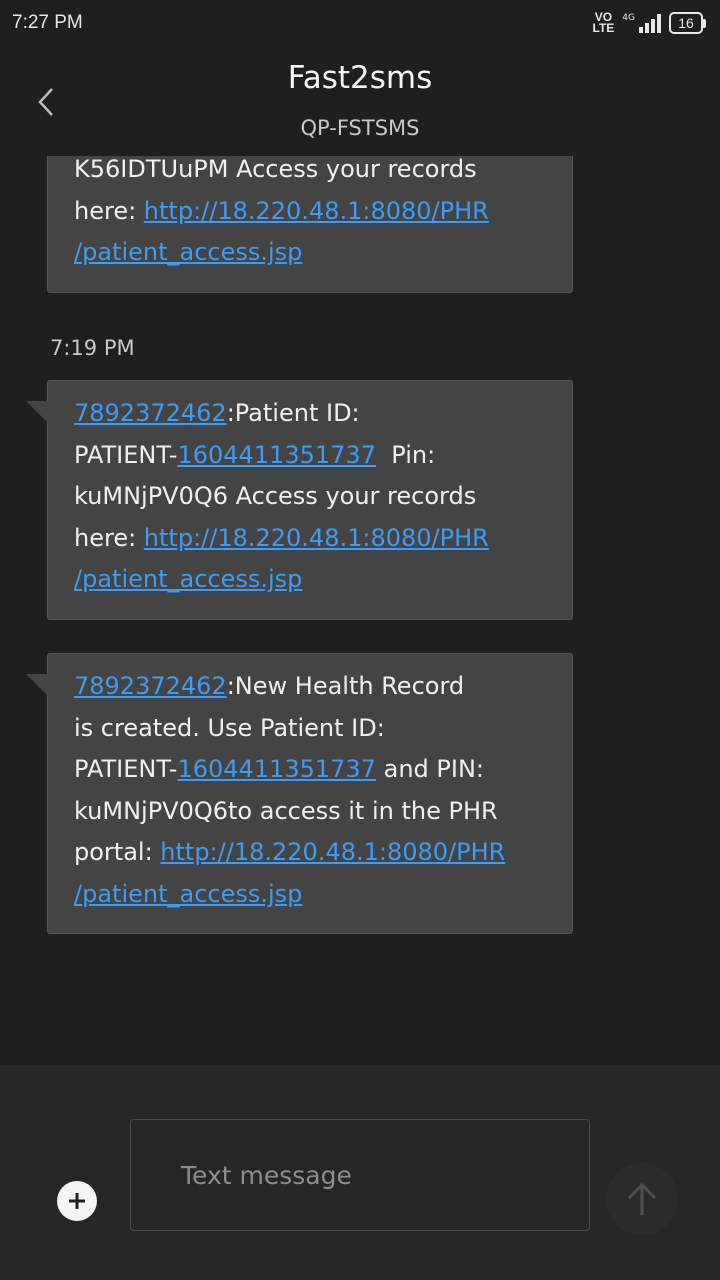 The image size is (720, 1280). What do you see at coordinates (293, 413) in the screenshot?
I see `message-text: :Patient ID:` at bounding box center [293, 413].